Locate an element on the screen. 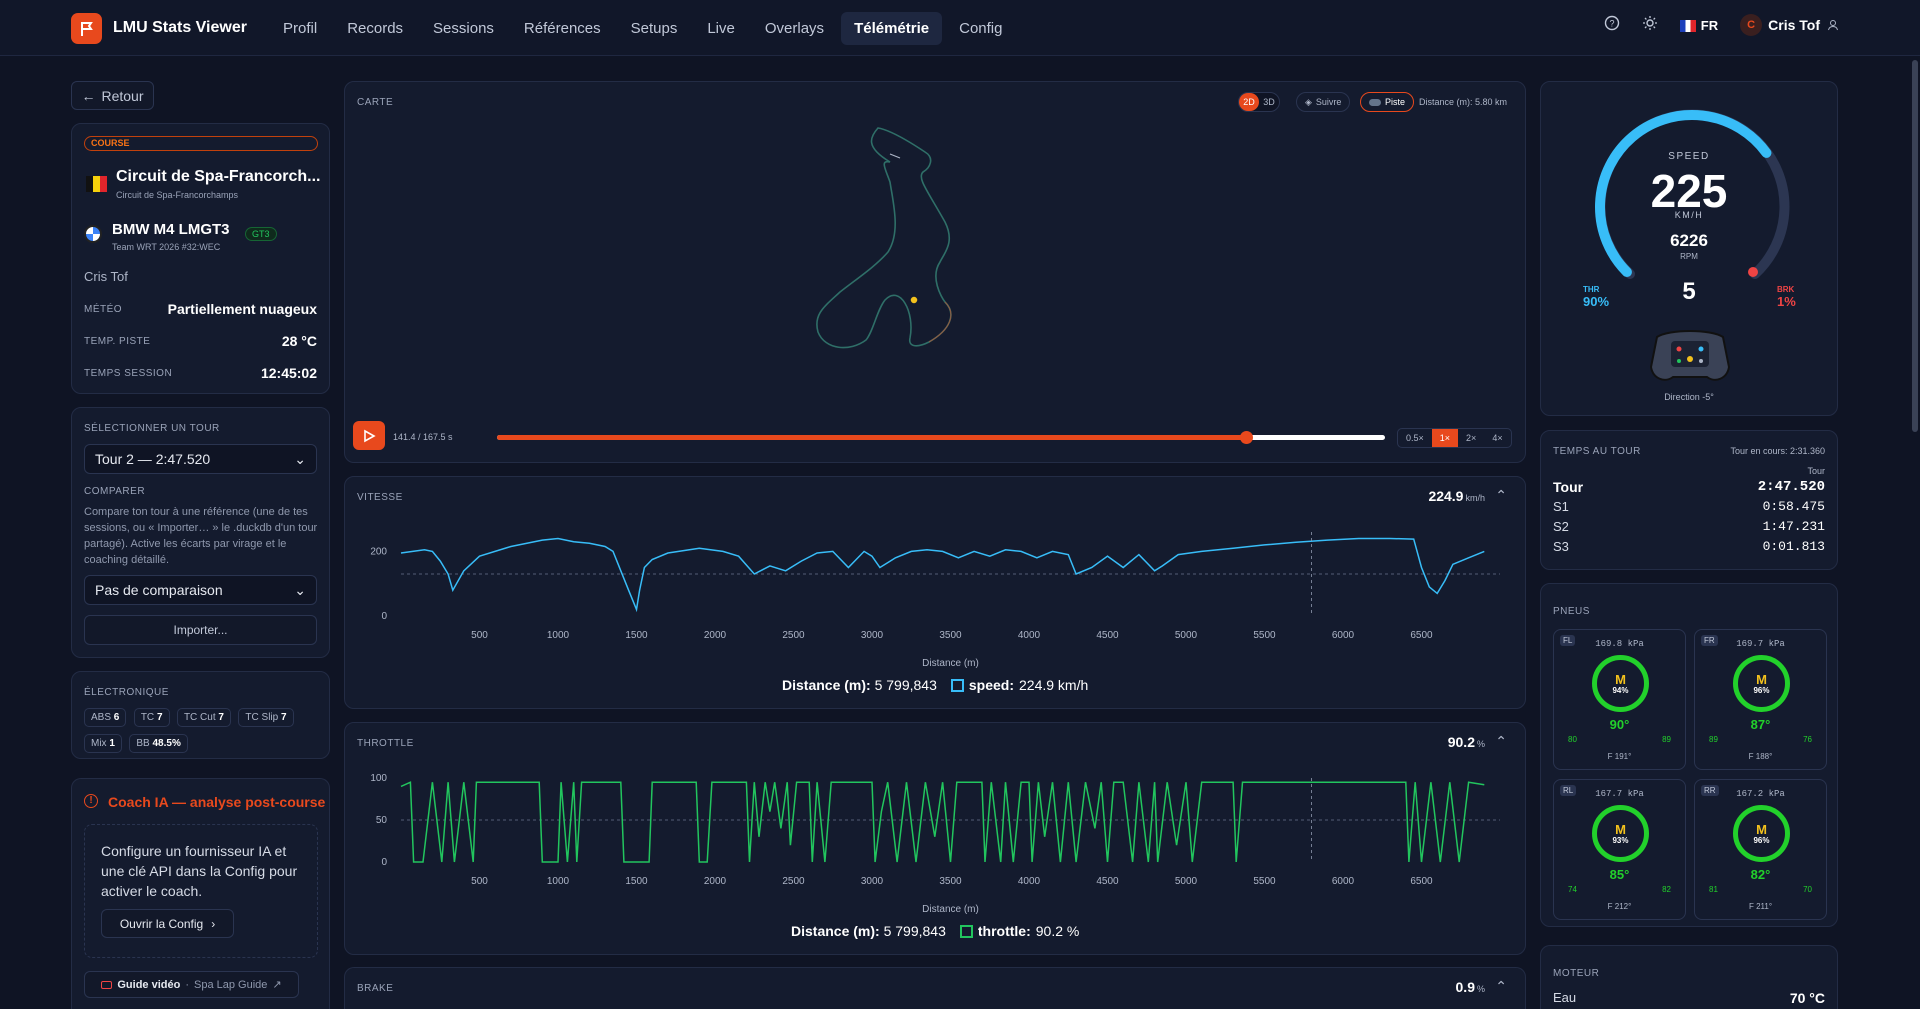  throttle-x-tick: 3500 is located at coordinates (950, 881).